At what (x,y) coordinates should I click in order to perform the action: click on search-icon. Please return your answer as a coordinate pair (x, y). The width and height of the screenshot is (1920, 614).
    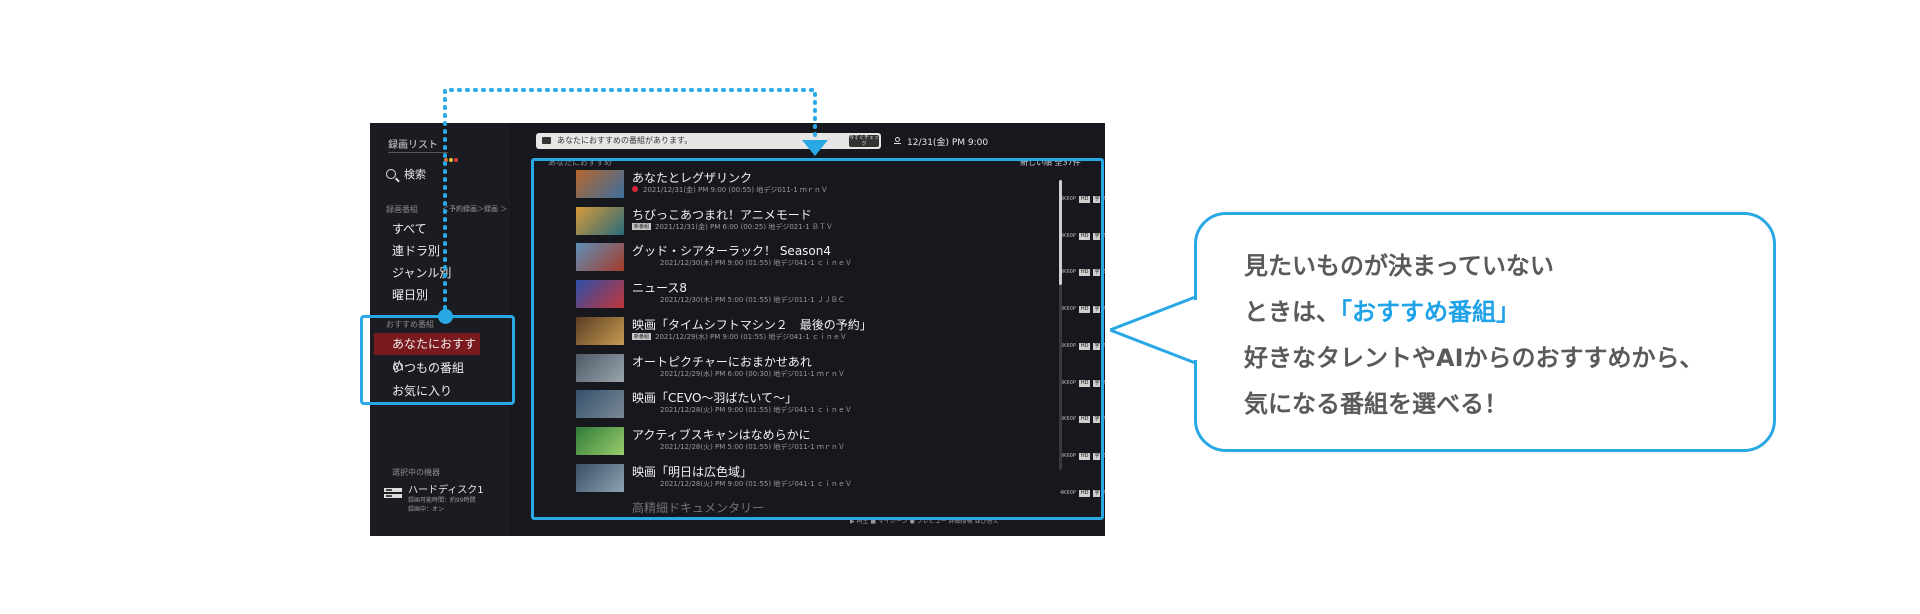
    Looking at the image, I should click on (391, 174).